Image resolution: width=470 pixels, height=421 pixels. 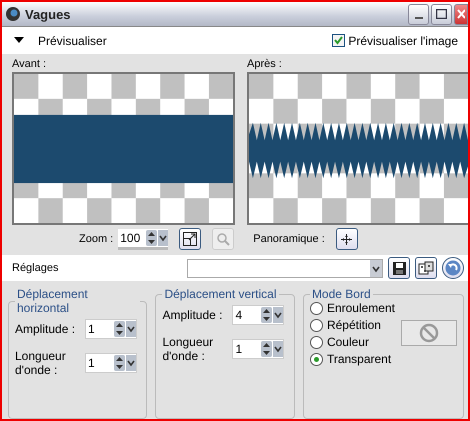 I want to click on radio-option: Transparent, so click(x=352, y=359).